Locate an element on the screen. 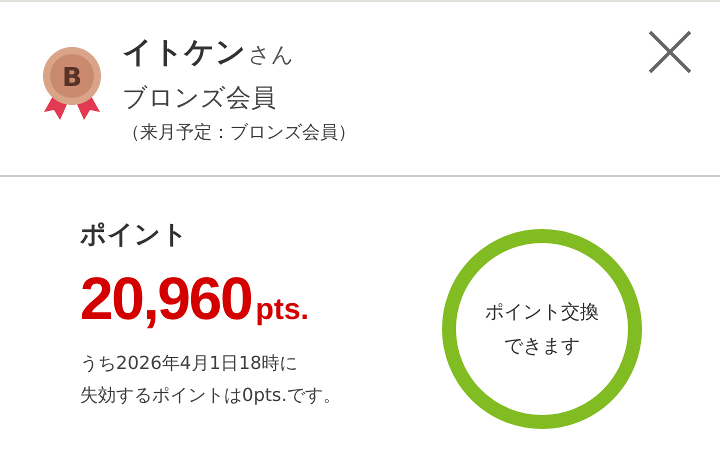 The height and width of the screenshot is (464, 720). medal-icon is located at coordinates (72, 84).